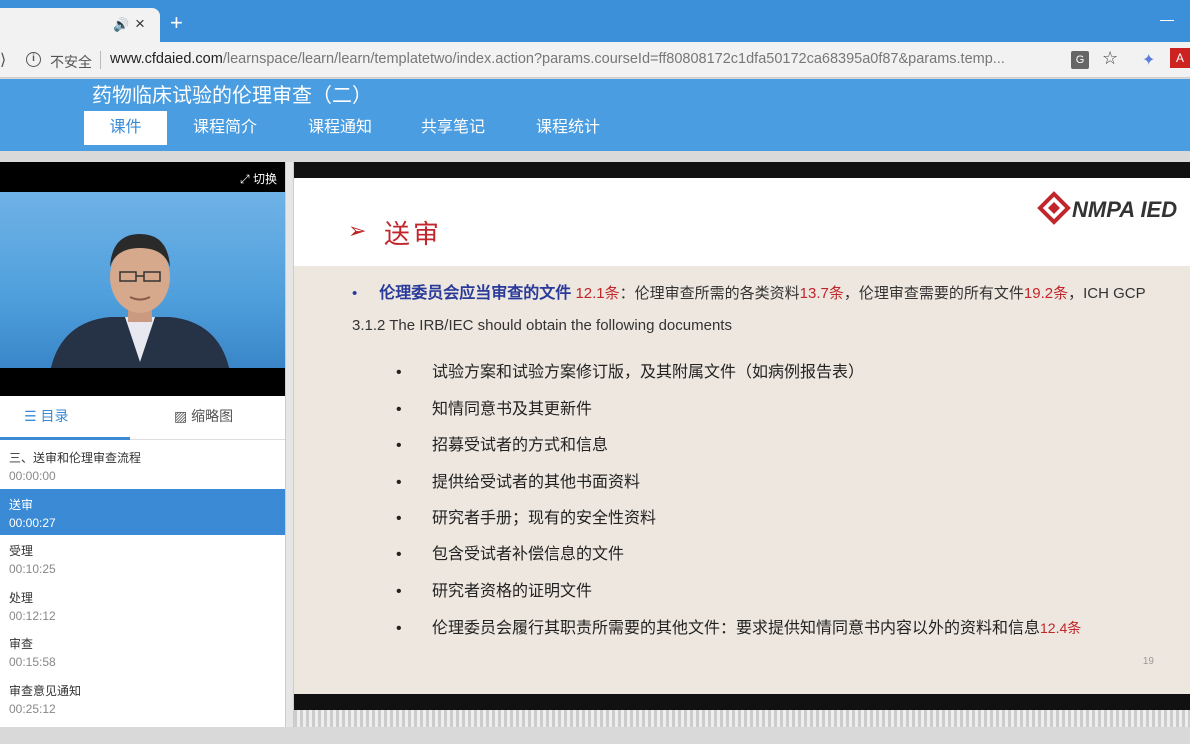 This screenshot has height=744, width=1190. I want to click on expand-icon: ⤢, so click(246, 179).